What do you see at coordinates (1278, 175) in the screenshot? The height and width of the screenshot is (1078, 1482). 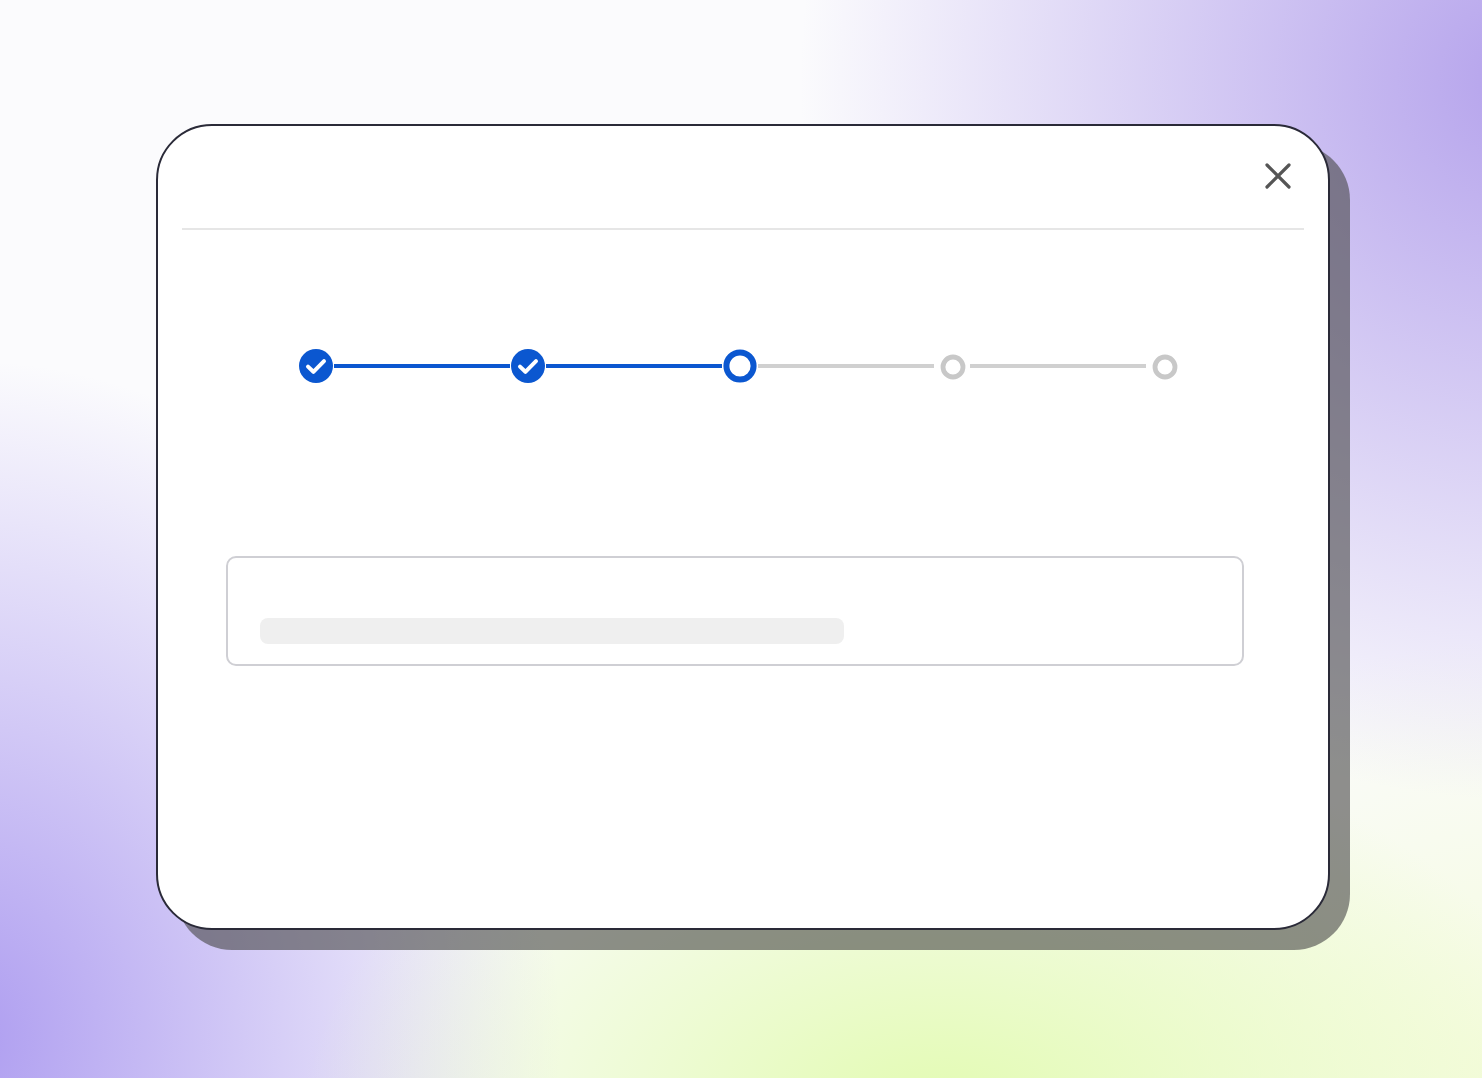 I see `close-icon` at bounding box center [1278, 175].